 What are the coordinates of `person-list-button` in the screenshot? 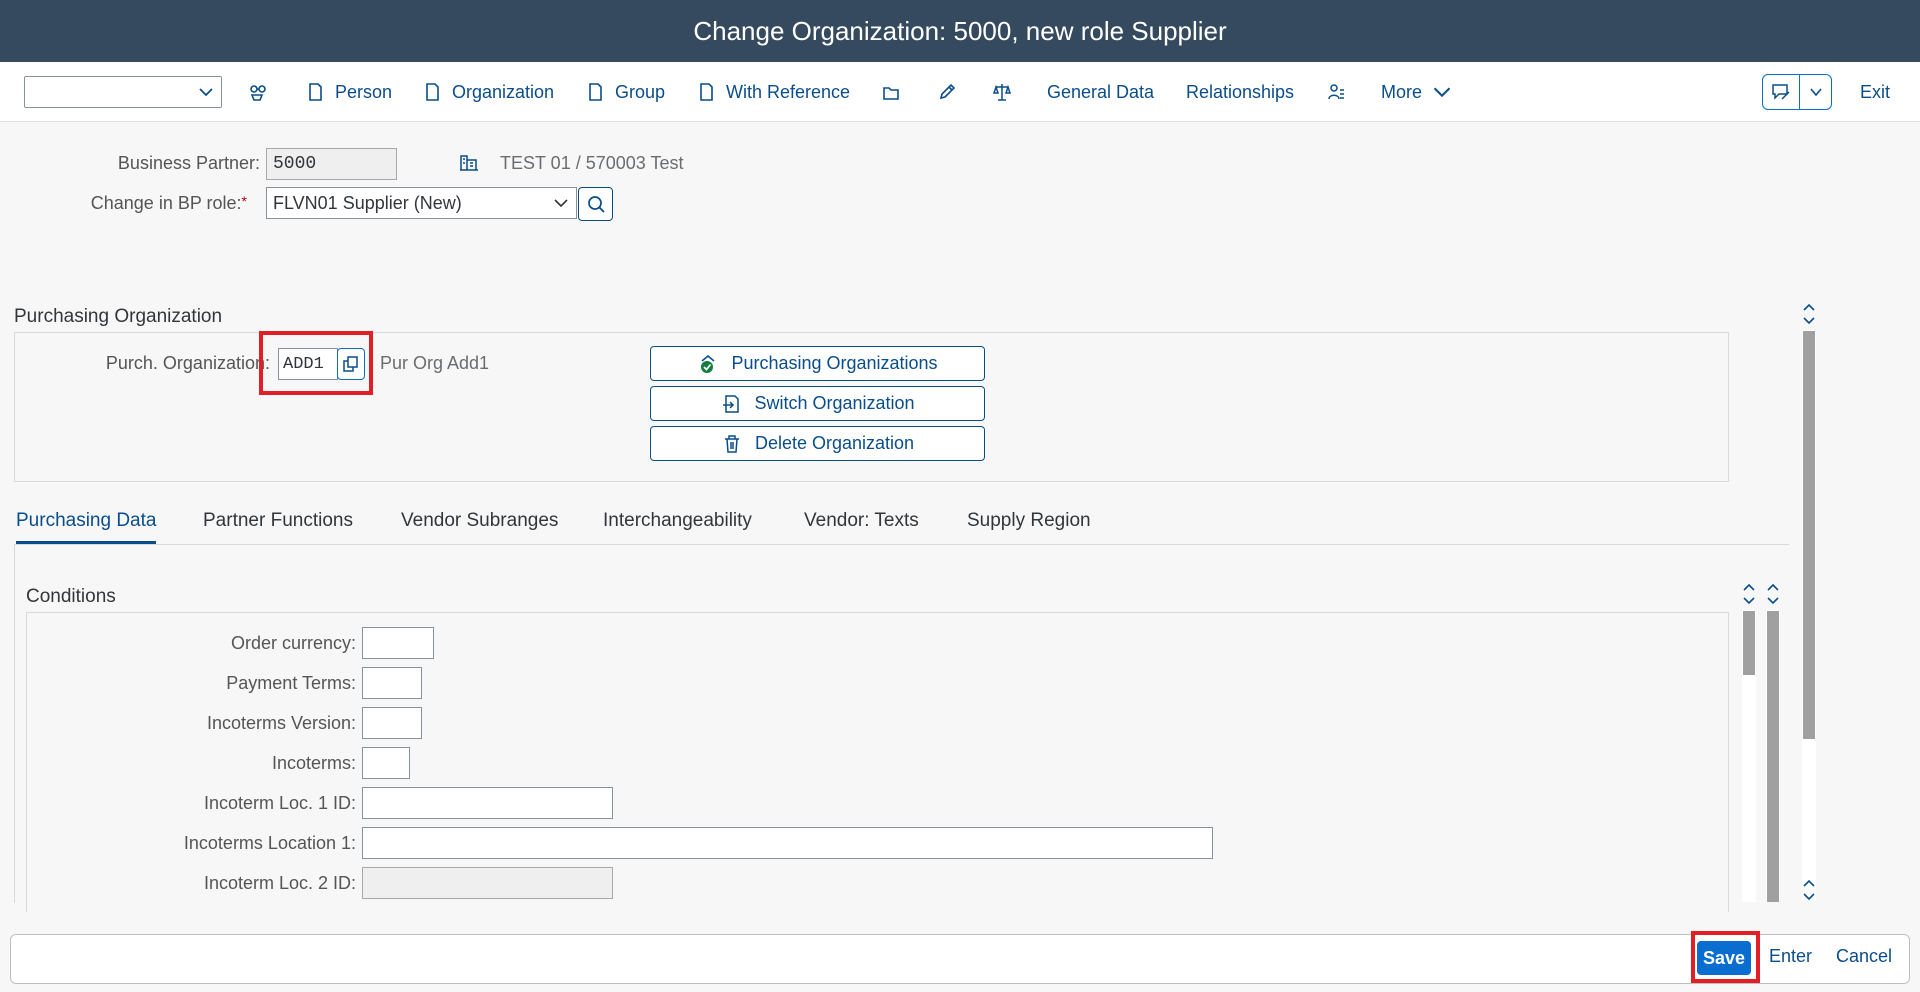 It's located at (1336, 92).